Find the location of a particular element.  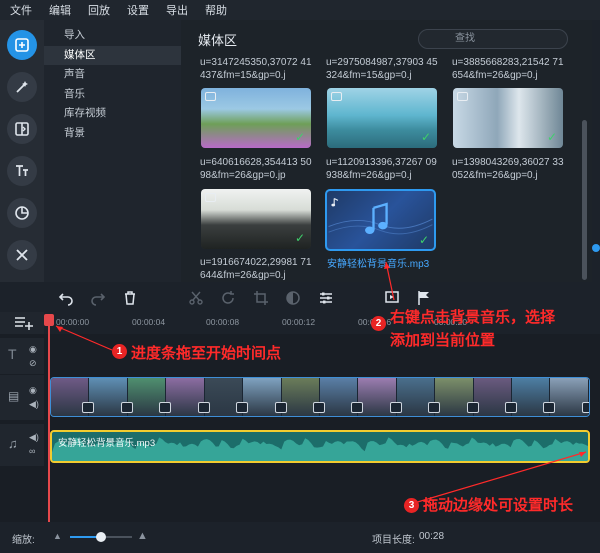

transitions-icon is located at coordinates (22, 129).